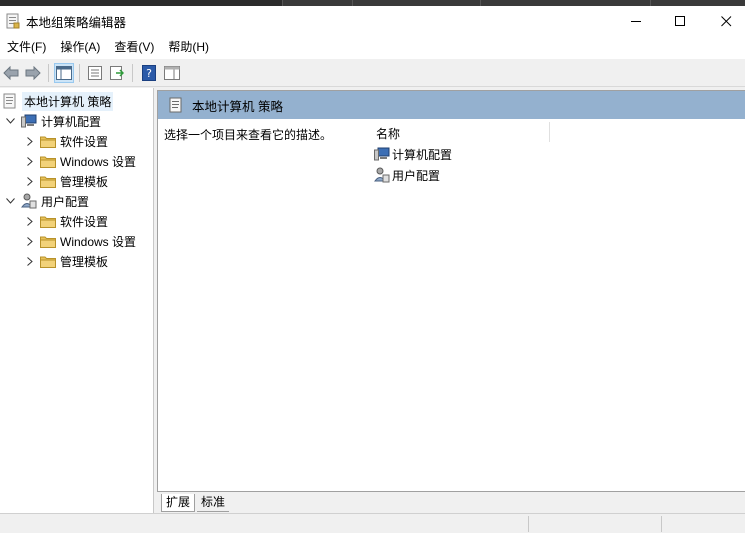 Image resolution: width=745 pixels, height=533 pixels. I want to click on forward-button, so click(33, 73).